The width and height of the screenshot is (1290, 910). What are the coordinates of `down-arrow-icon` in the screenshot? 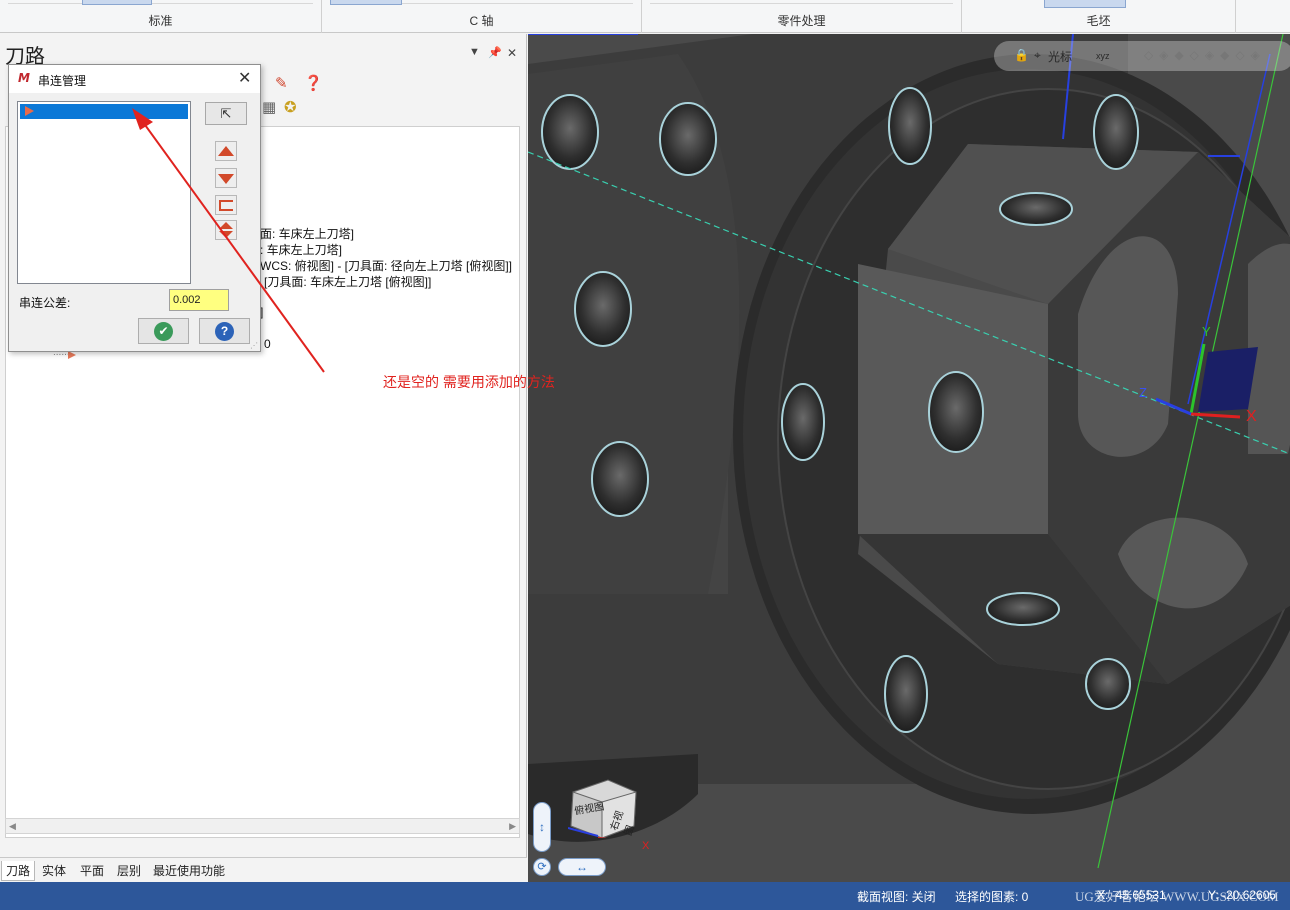 It's located at (226, 179).